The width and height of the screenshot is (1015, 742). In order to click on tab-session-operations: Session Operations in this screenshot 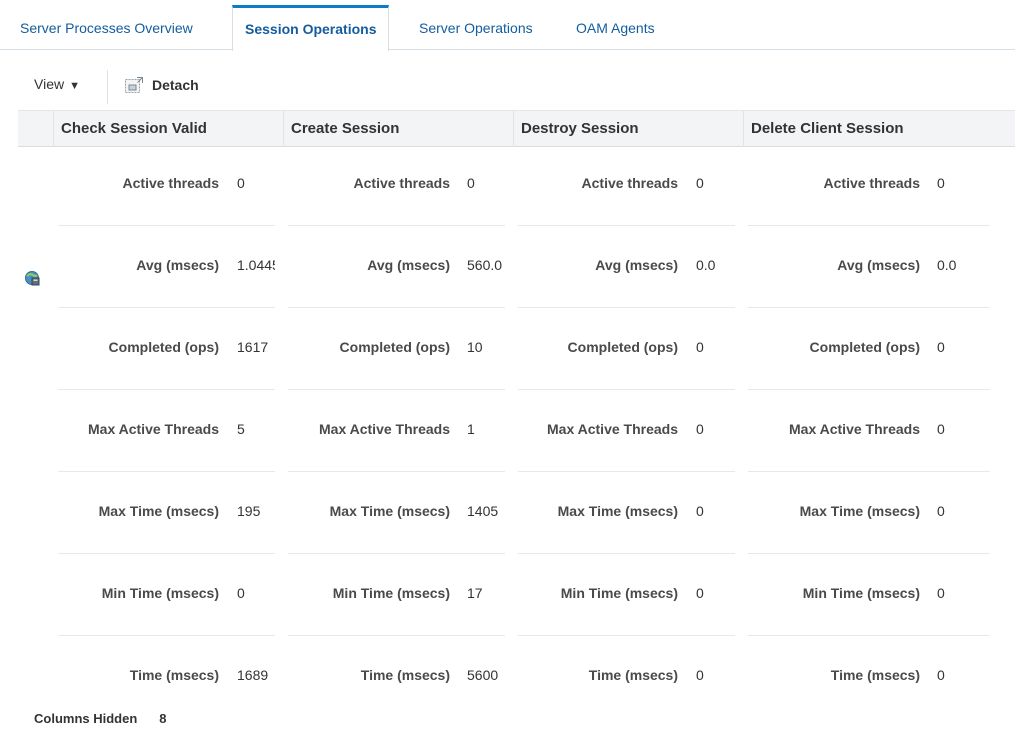, I will do `click(311, 28)`.